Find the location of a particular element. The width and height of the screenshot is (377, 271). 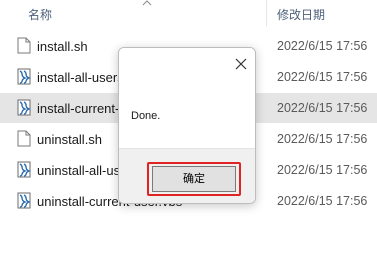

ok-button: 确定 is located at coordinates (194, 179).